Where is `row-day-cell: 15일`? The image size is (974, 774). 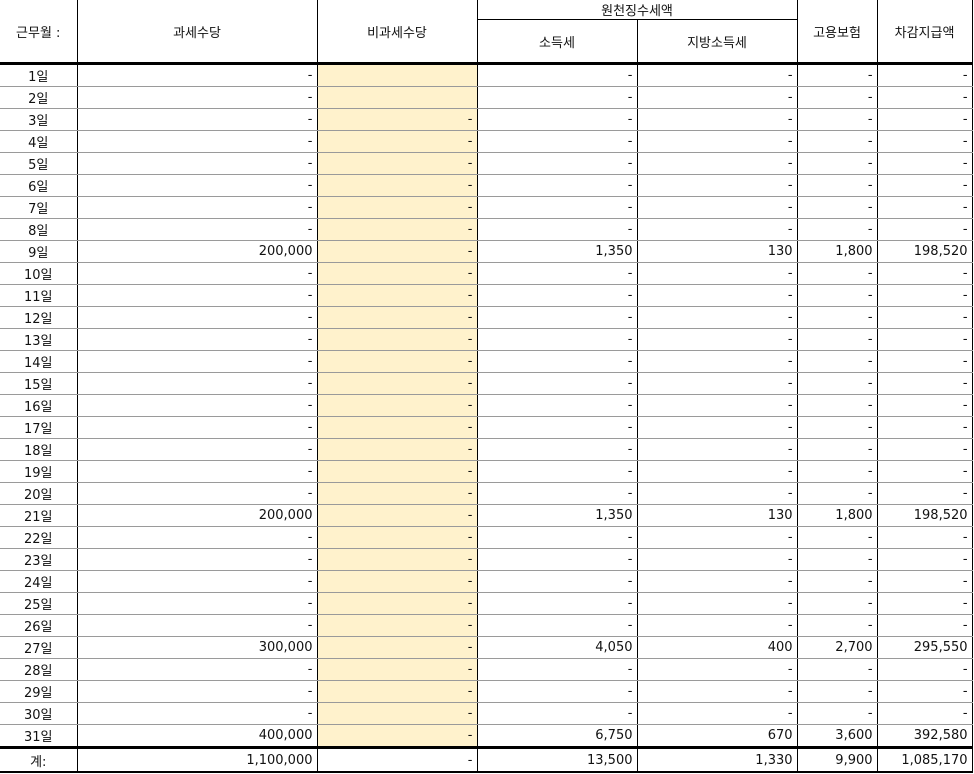
row-day-cell: 15일 is located at coordinates (39, 383).